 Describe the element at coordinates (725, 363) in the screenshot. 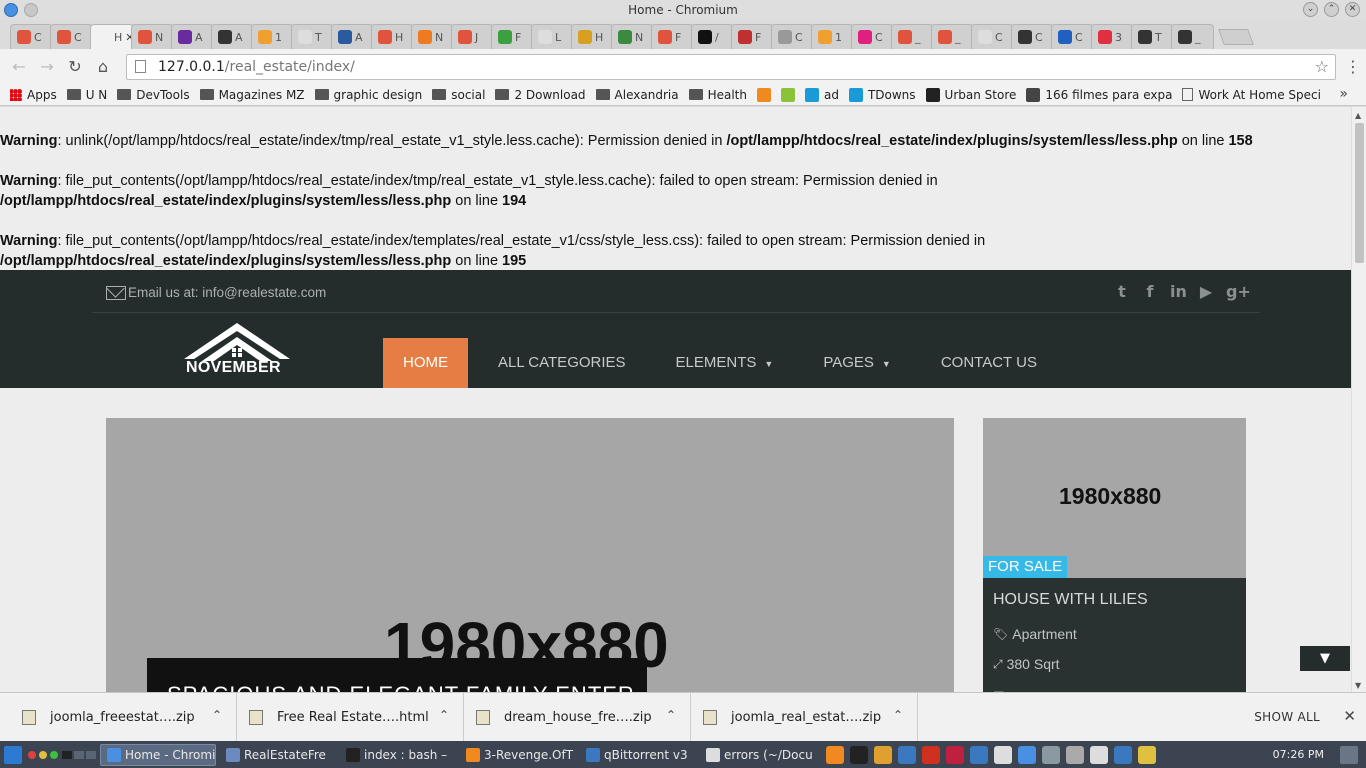

I see `nav-item: ELEMENTS ▼` at that location.